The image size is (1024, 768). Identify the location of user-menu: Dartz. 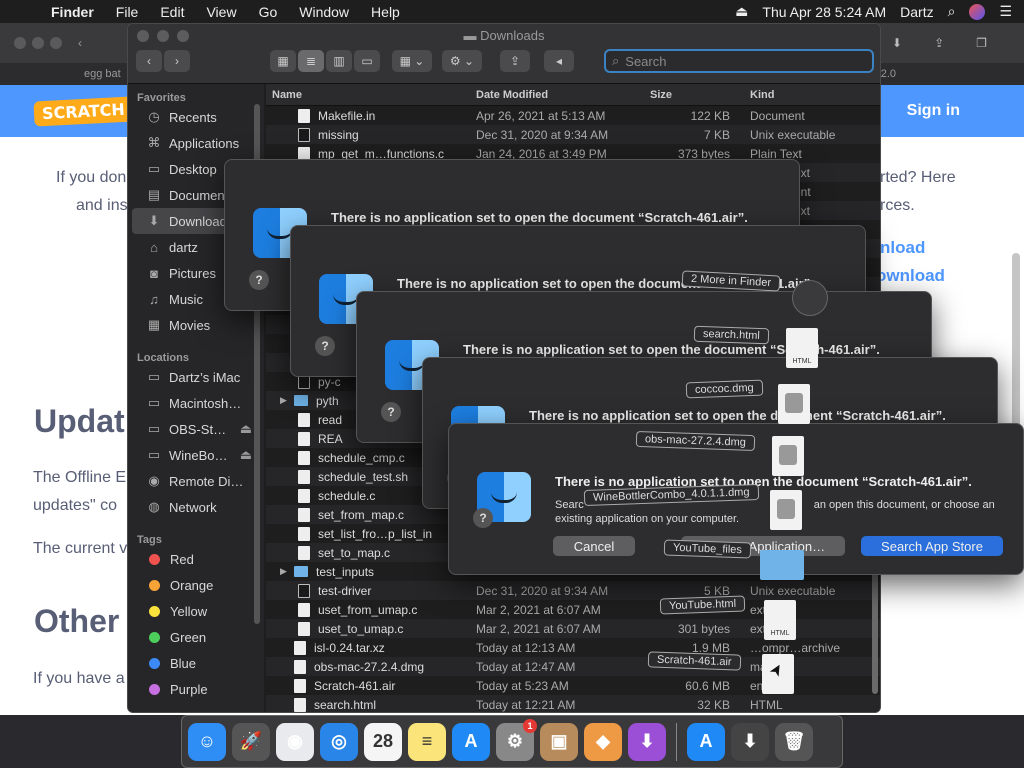
(916, 12).